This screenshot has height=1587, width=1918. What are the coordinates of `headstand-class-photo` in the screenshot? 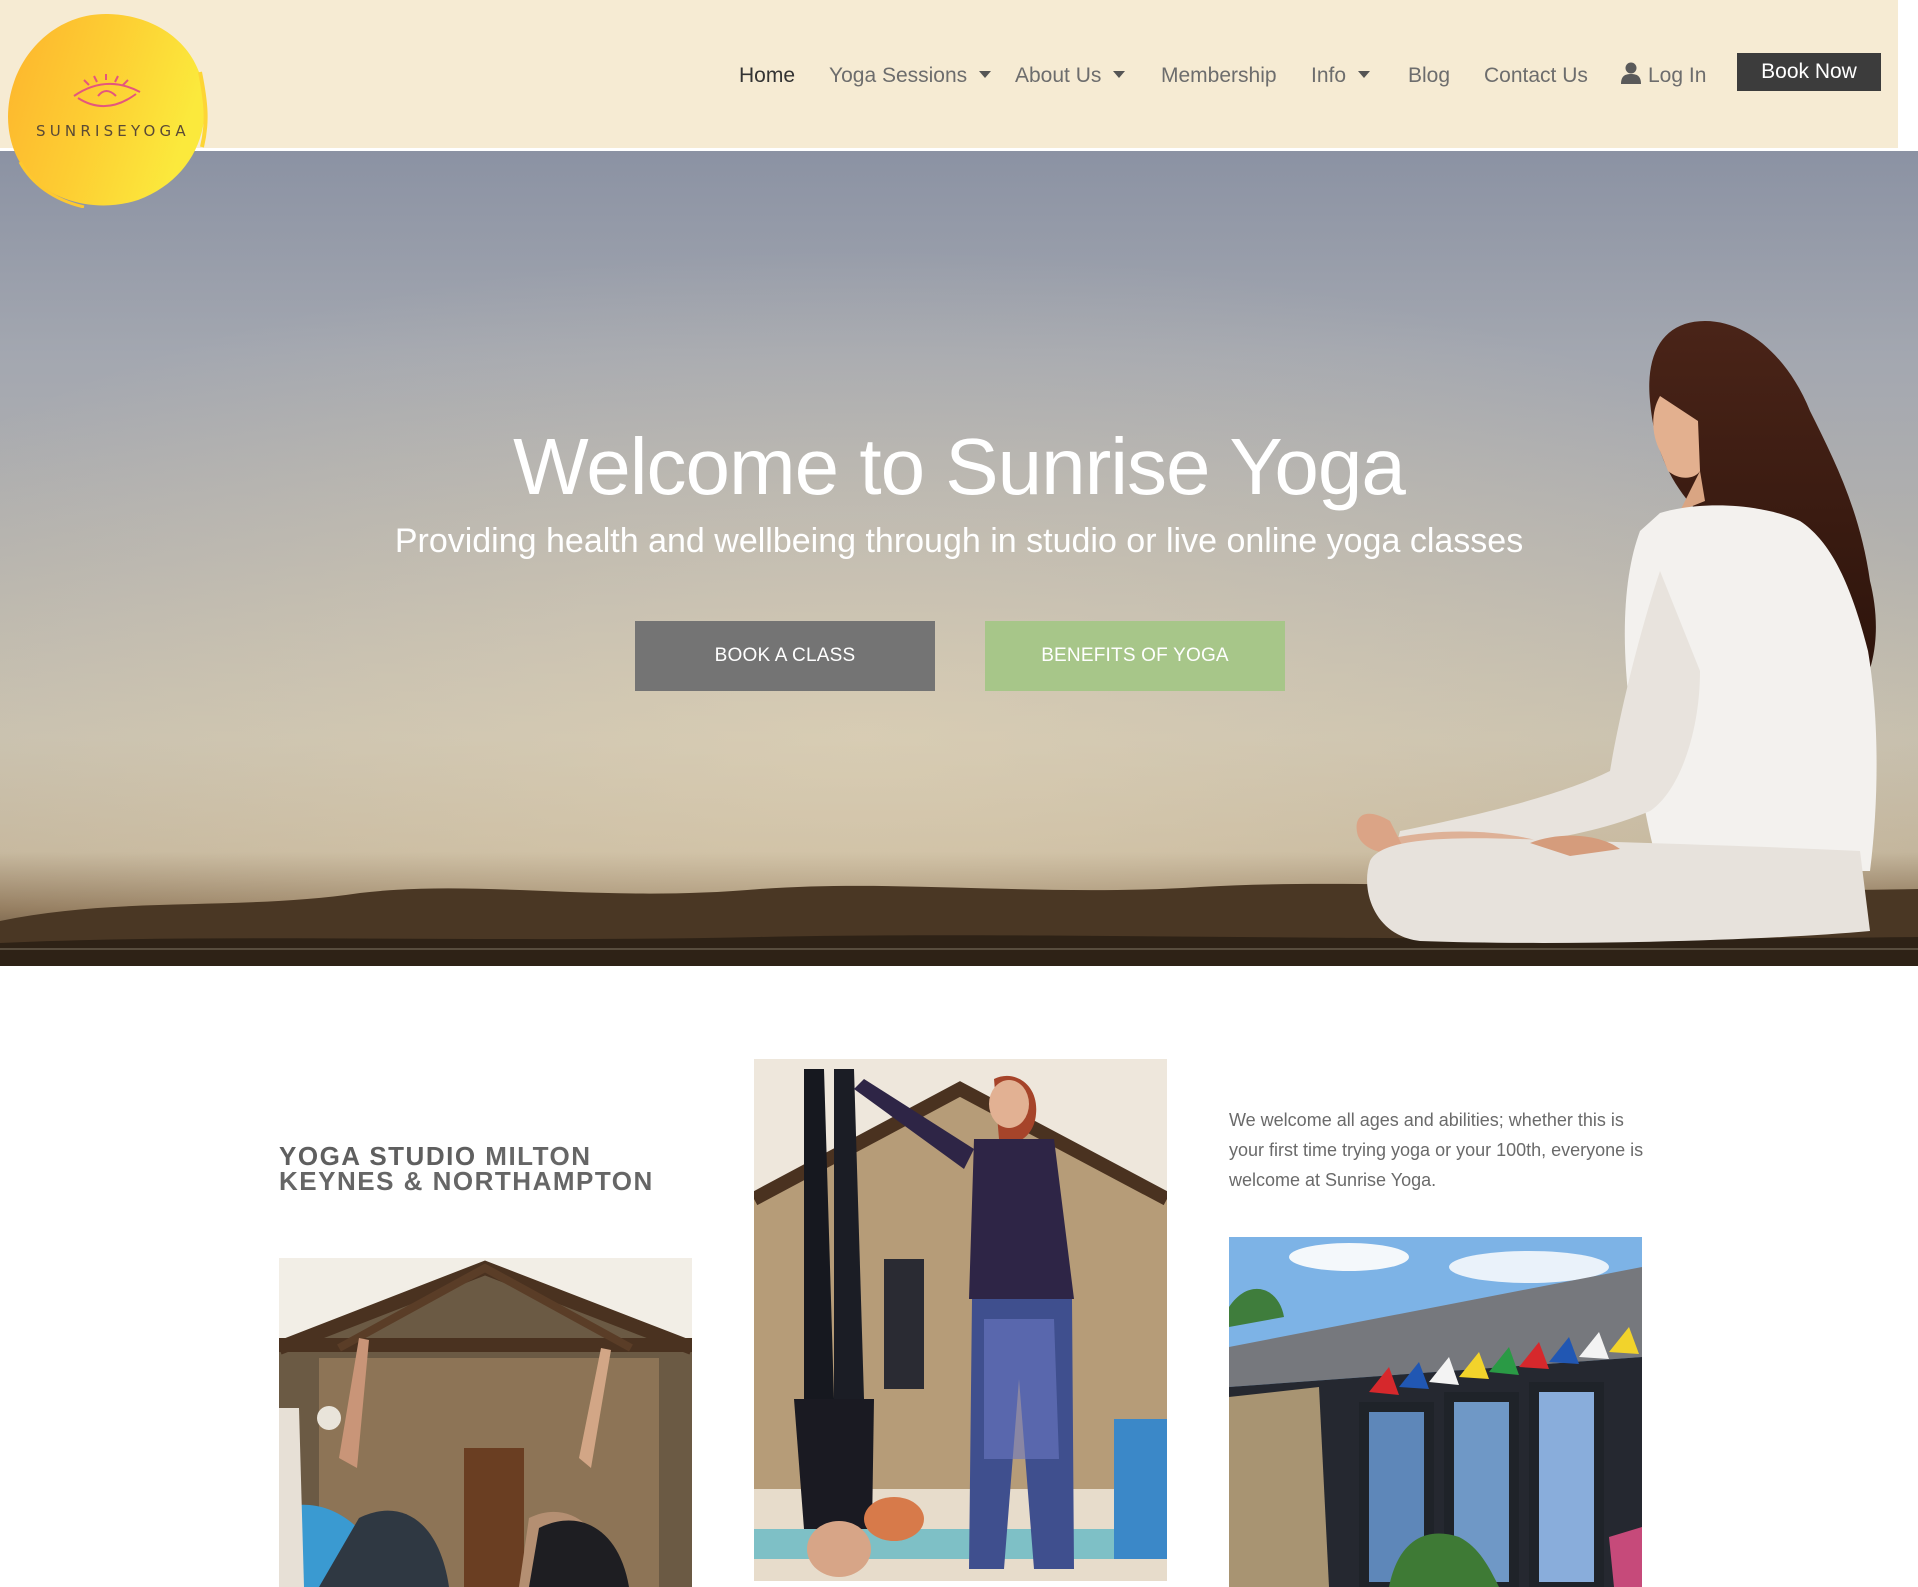 It's located at (960, 1320).